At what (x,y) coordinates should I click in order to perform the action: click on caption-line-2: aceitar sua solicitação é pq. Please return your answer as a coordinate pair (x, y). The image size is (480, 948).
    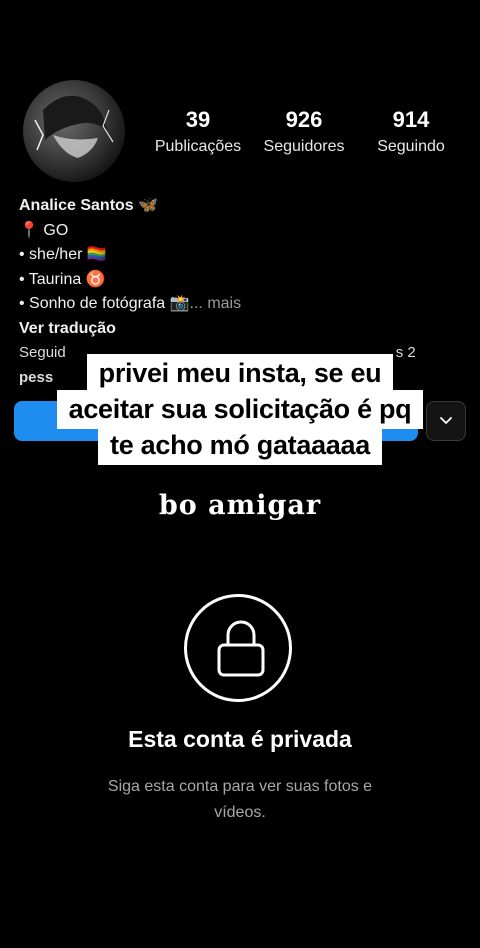
    Looking at the image, I should click on (240, 409).